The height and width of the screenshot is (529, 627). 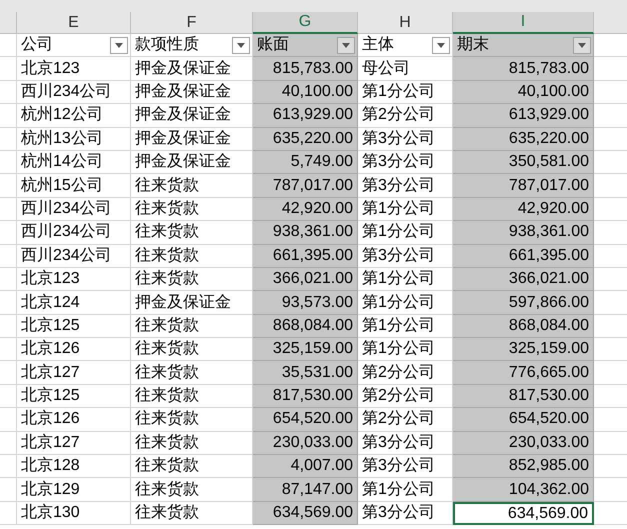 What do you see at coordinates (405, 23) in the screenshot?
I see `column-header: H` at bounding box center [405, 23].